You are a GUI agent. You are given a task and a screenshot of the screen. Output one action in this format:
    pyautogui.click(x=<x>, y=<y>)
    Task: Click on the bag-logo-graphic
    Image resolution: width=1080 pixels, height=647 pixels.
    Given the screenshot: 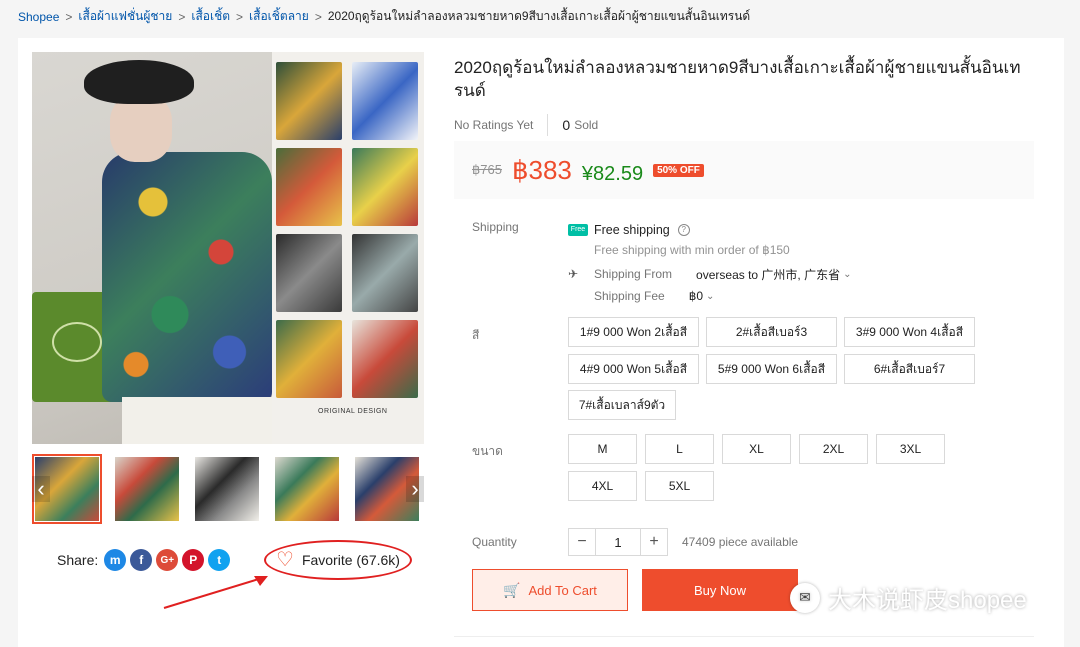 What is the action you would take?
    pyautogui.click(x=77, y=342)
    